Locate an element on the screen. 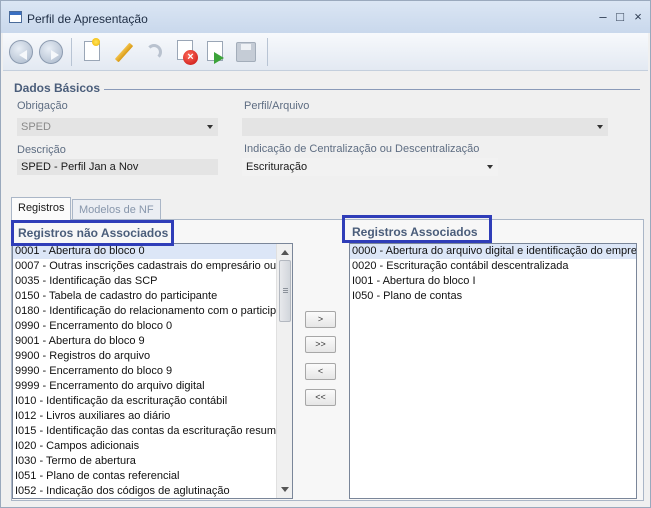 The height and width of the screenshot is (508, 651). delete-button: × is located at coordinates (186, 52).